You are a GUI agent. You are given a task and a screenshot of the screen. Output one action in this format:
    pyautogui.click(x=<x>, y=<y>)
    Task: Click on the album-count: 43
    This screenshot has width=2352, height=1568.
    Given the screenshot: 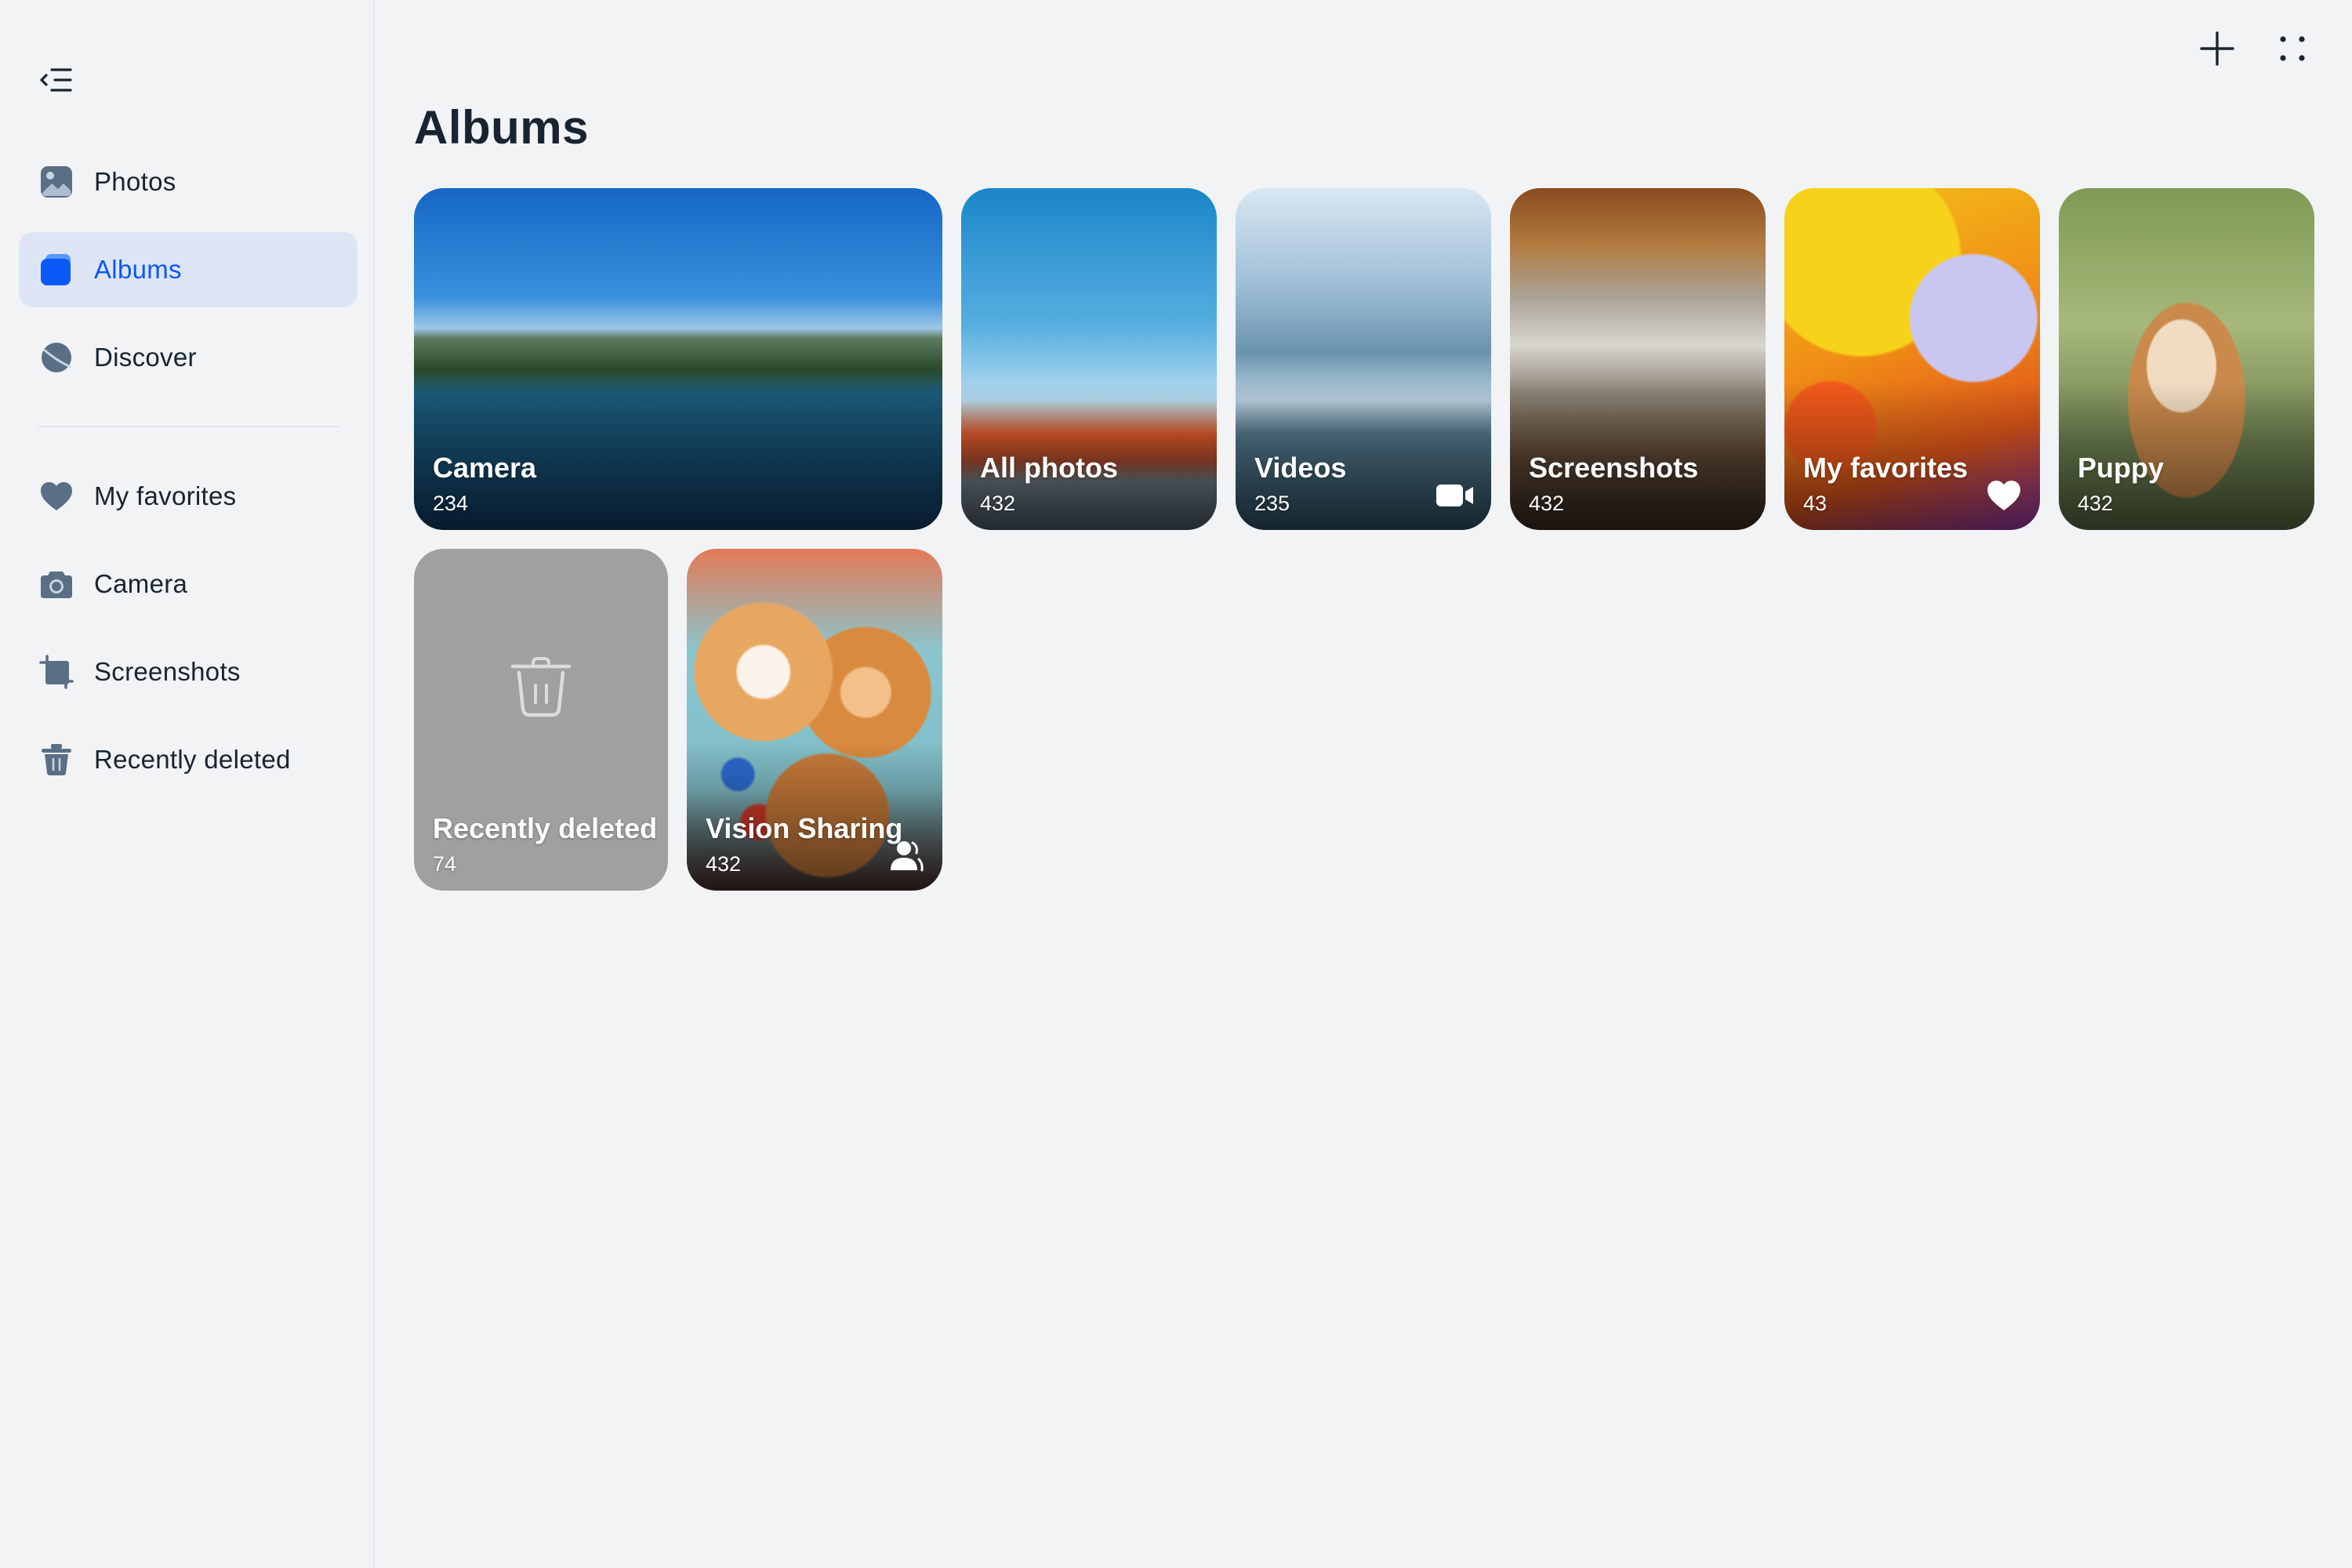 What is the action you would take?
    pyautogui.click(x=1815, y=503)
    